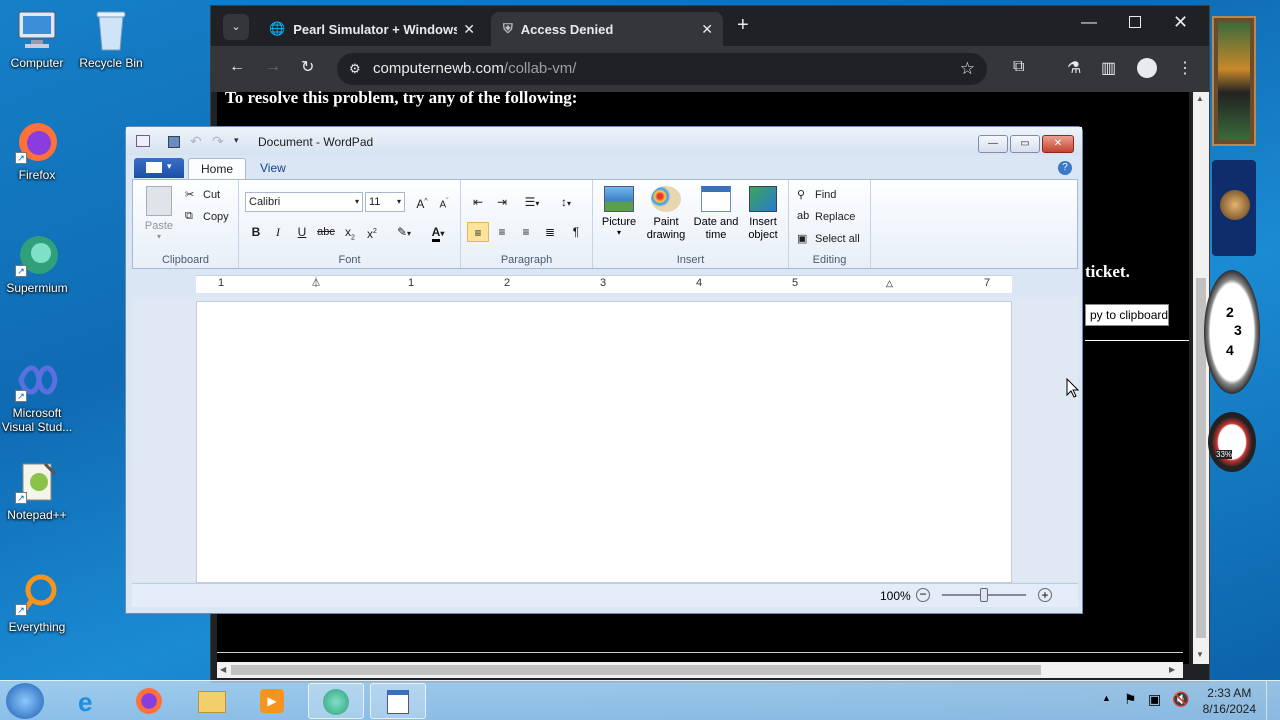  Describe the element at coordinates (478, 232) in the screenshot. I see `align-left-icon: ≡` at that location.